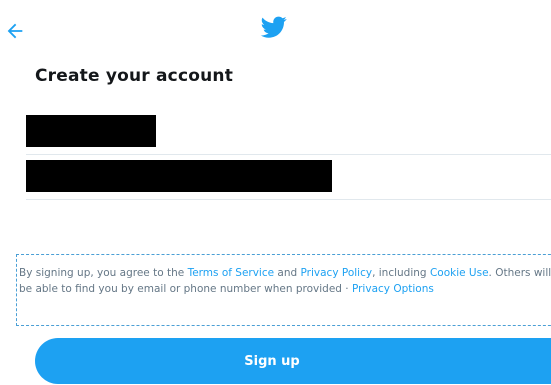 The height and width of the screenshot is (385, 551). I want to click on arrow-left-icon, so click(15, 31).